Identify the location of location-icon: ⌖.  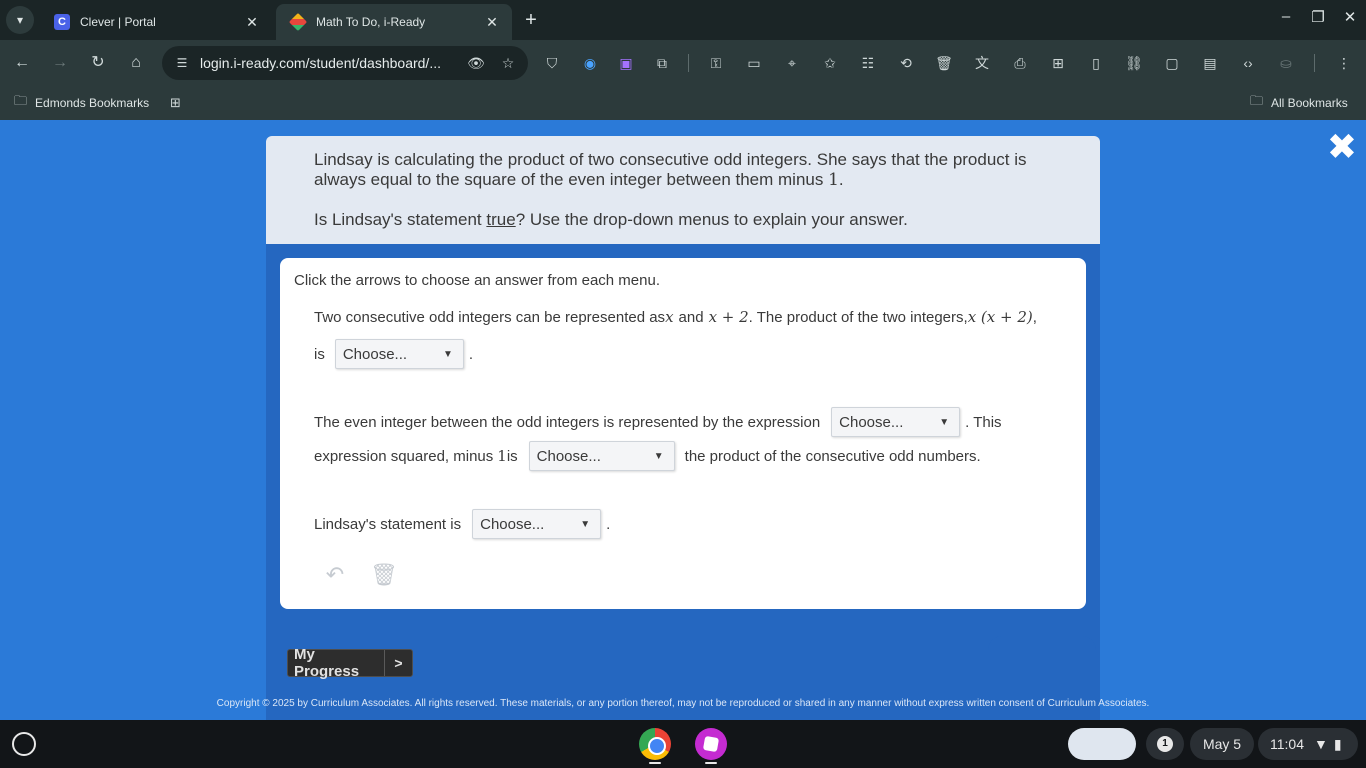
(792, 63).